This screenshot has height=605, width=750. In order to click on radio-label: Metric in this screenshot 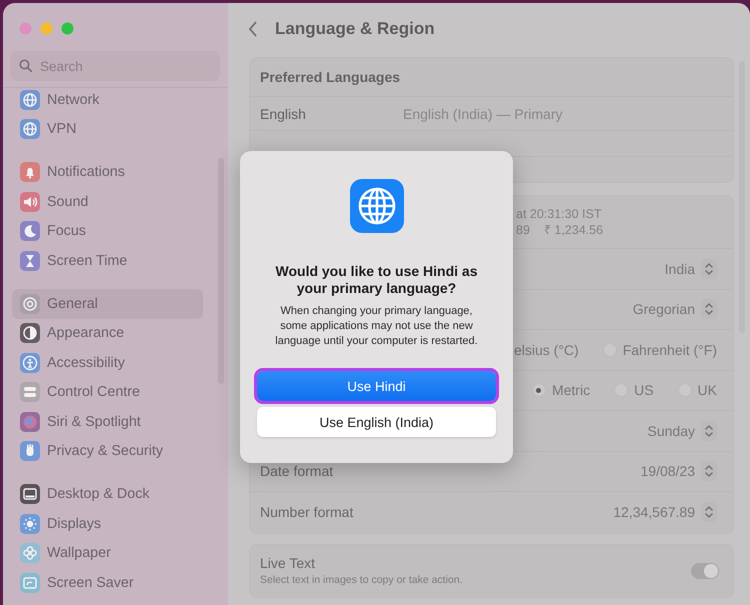, I will do `click(571, 390)`.